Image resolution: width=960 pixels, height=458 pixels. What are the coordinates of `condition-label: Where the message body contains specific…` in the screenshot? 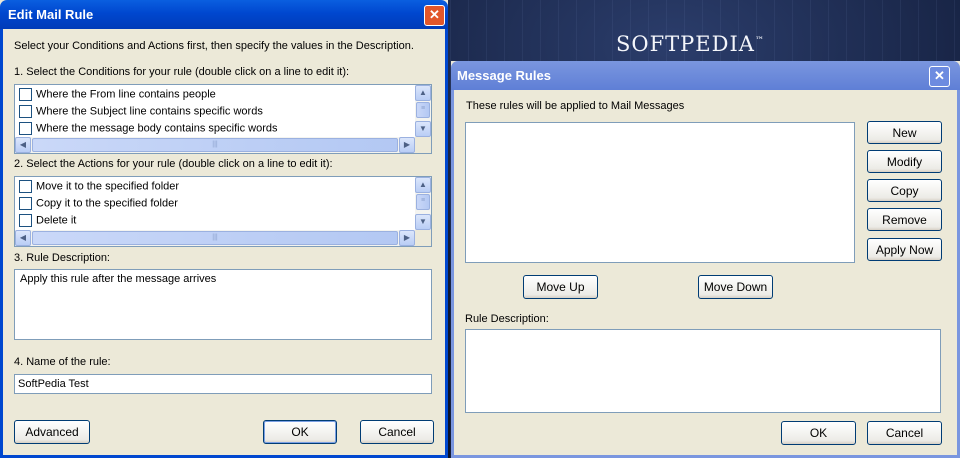 It's located at (157, 128).